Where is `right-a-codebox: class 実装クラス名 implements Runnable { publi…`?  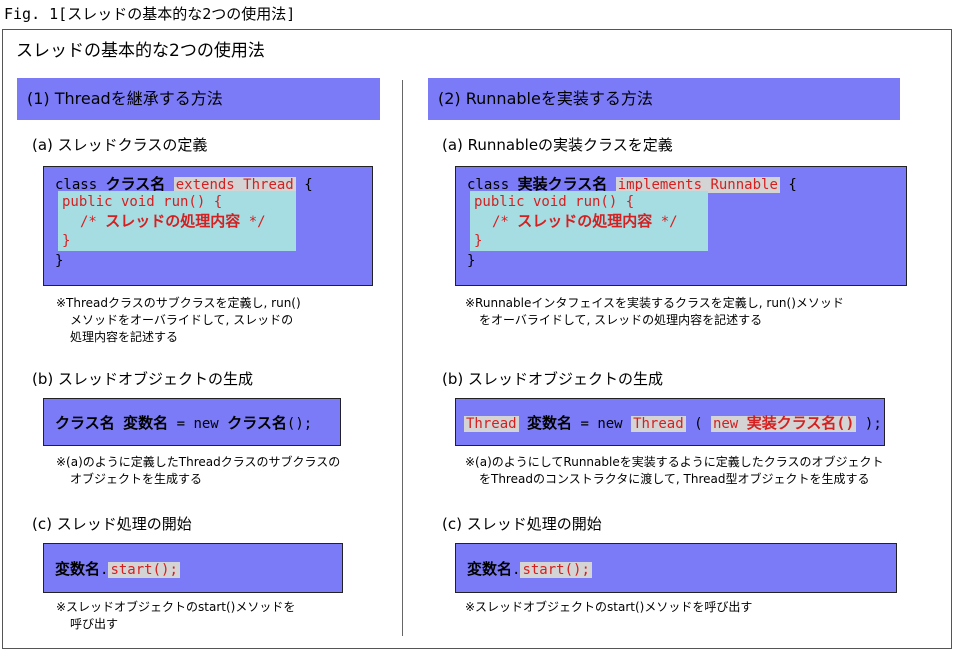
right-a-codebox: class 実装クラス名 implements Runnable { publi… is located at coordinates (681, 226).